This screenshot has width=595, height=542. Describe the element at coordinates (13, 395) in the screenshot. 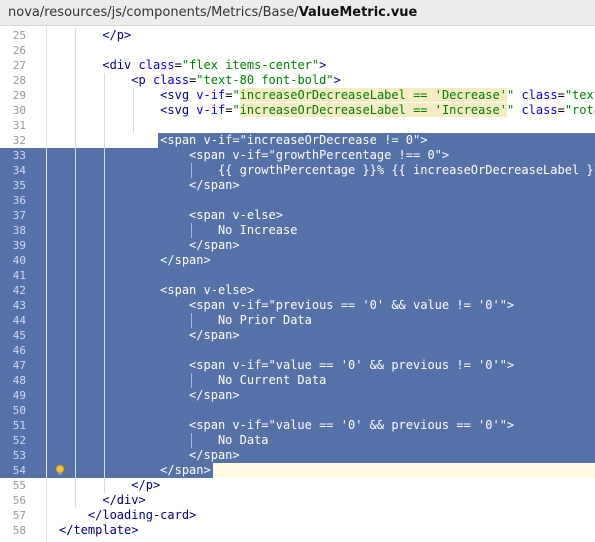

I see `line-number: 49` at that location.